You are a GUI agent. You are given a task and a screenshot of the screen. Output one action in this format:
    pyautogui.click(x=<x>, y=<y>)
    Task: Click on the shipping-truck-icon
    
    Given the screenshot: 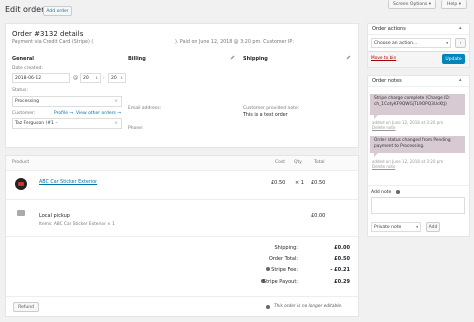 What is the action you would take?
    pyautogui.click(x=21, y=213)
    